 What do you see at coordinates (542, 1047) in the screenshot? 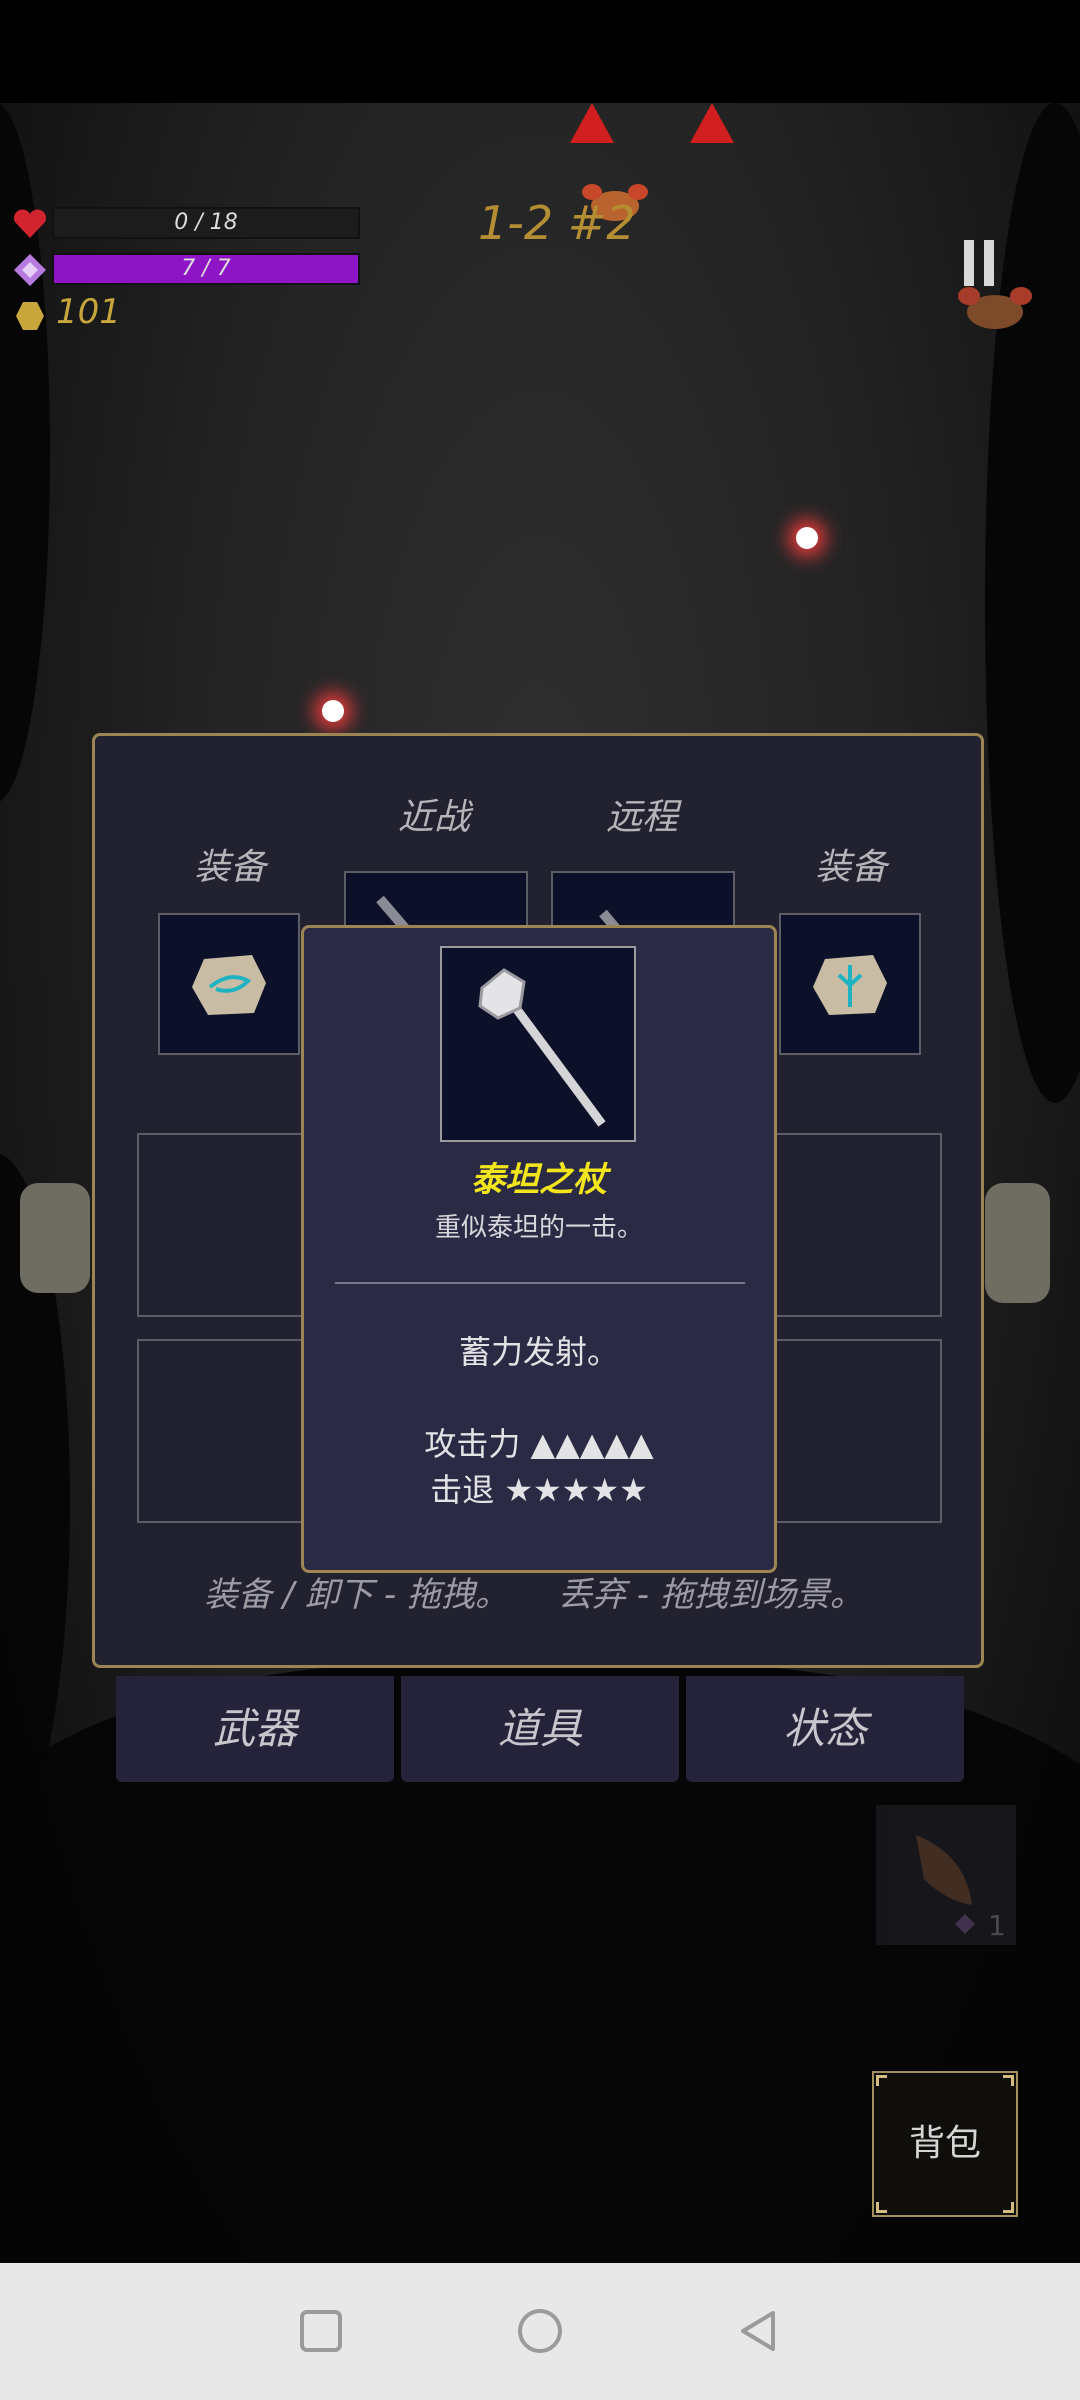
I see `titan-staff-icon` at bounding box center [542, 1047].